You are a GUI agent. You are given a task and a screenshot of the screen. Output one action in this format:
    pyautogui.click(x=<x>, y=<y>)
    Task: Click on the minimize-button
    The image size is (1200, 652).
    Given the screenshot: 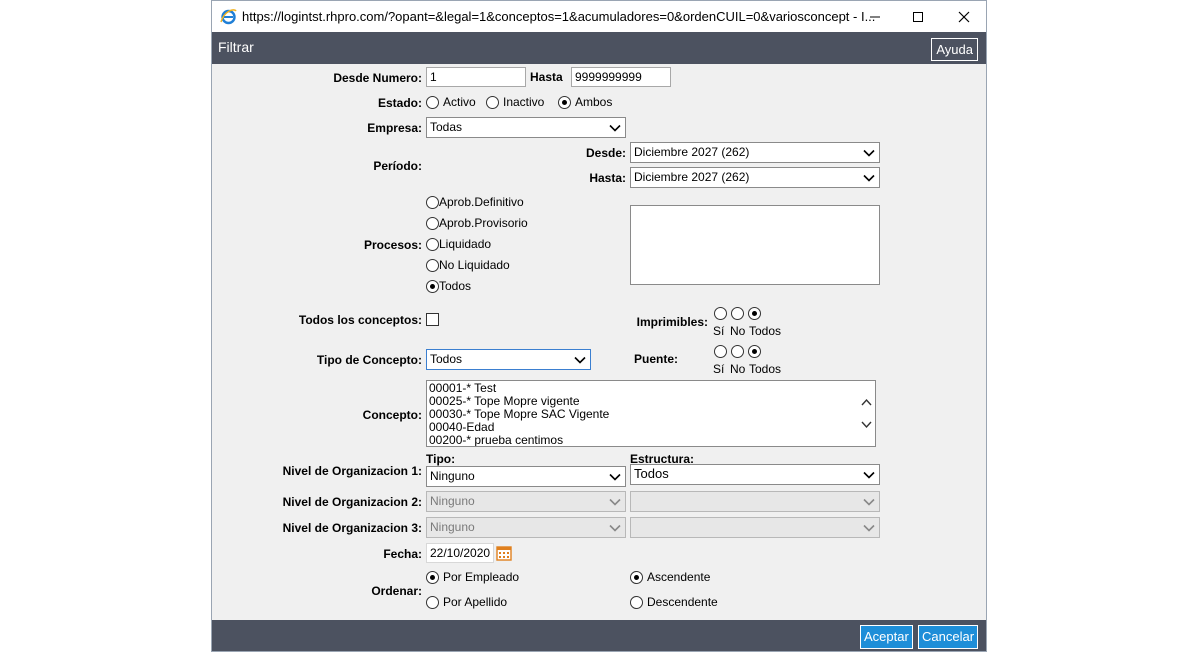 What is the action you would take?
    pyautogui.click(x=874, y=16)
    